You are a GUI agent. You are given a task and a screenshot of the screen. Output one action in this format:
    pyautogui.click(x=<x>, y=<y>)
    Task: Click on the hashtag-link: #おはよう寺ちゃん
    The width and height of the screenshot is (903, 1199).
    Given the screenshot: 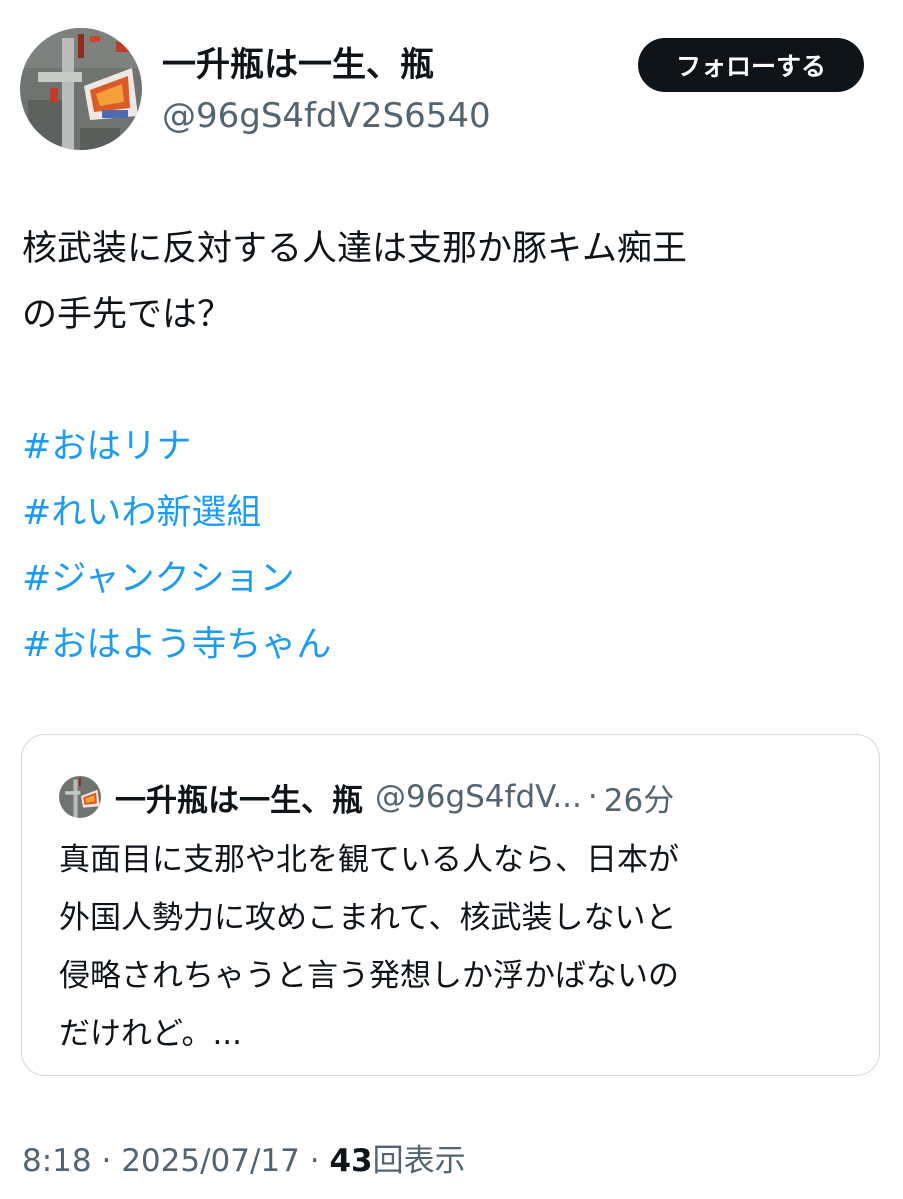 What is the action you would take?
    pyautogui.click(x=176, y=645)
    